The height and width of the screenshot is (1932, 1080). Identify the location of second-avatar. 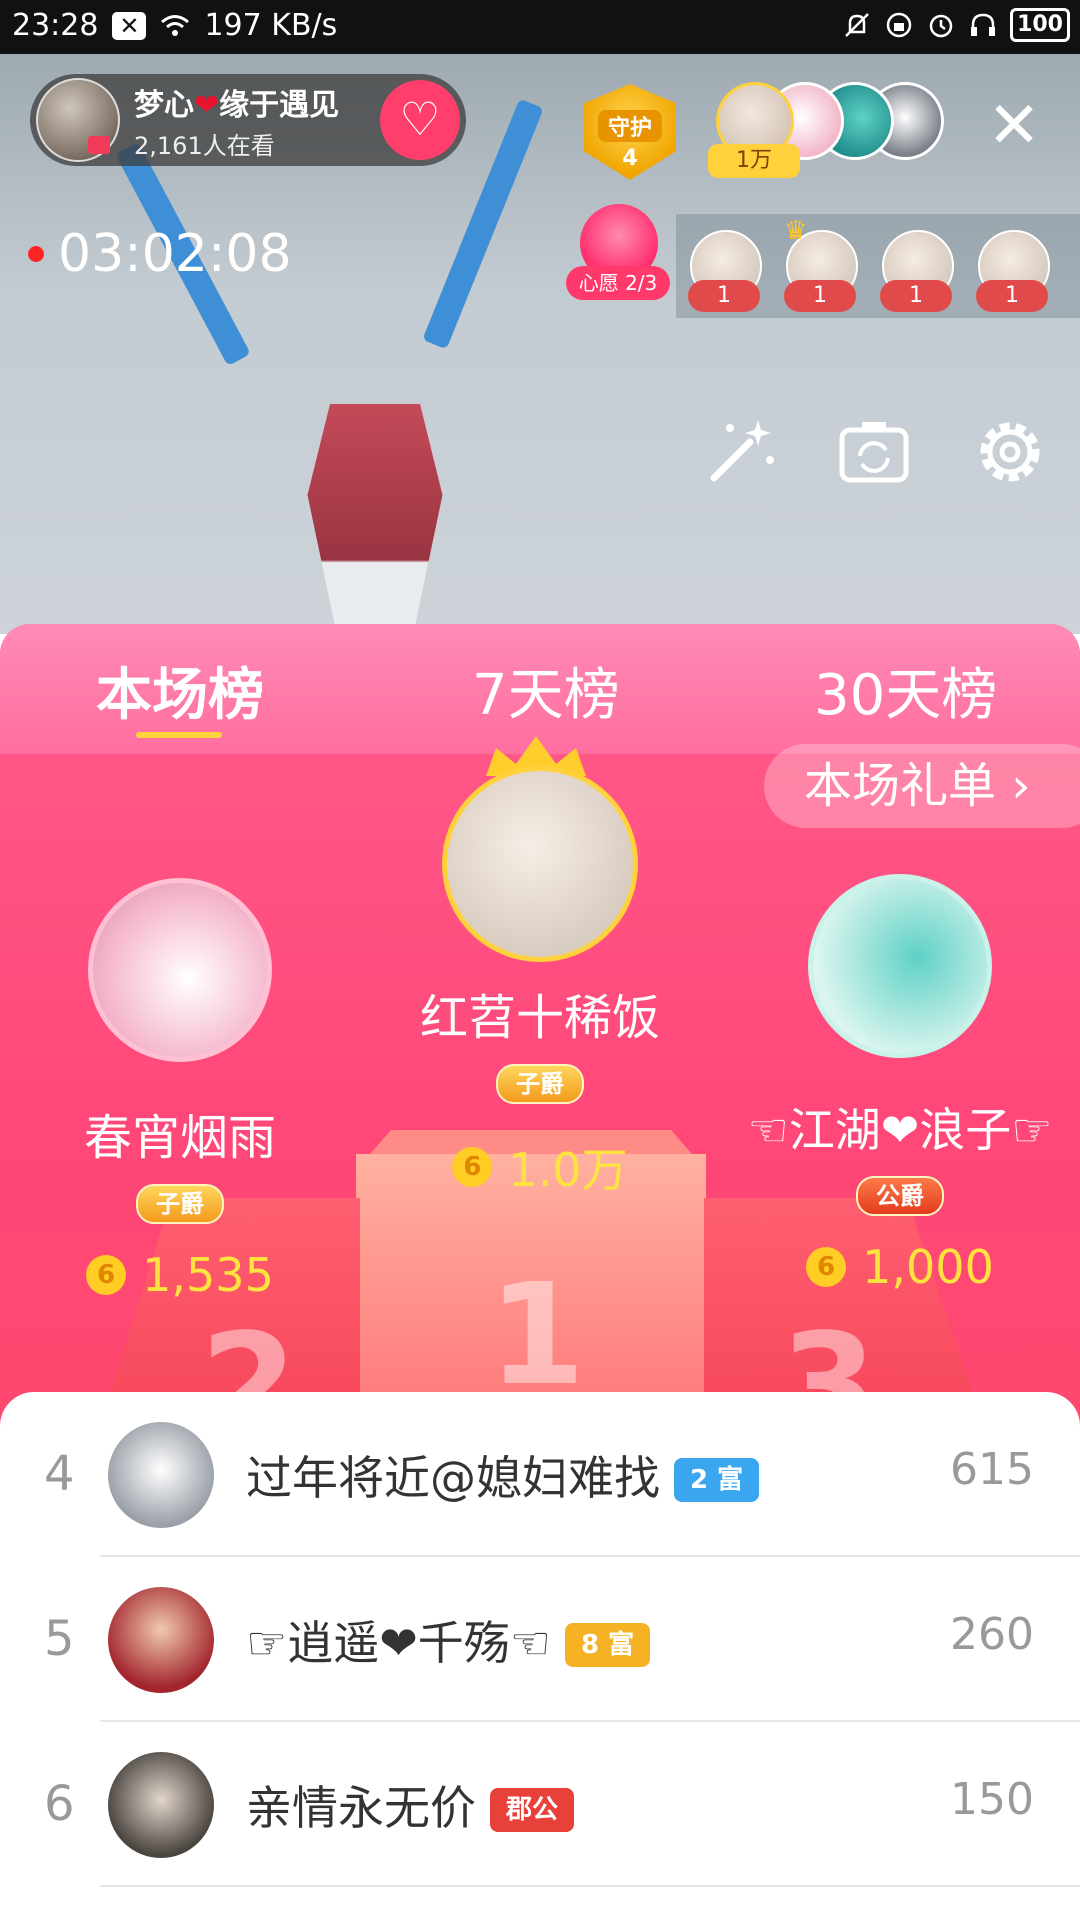
(180, 970).